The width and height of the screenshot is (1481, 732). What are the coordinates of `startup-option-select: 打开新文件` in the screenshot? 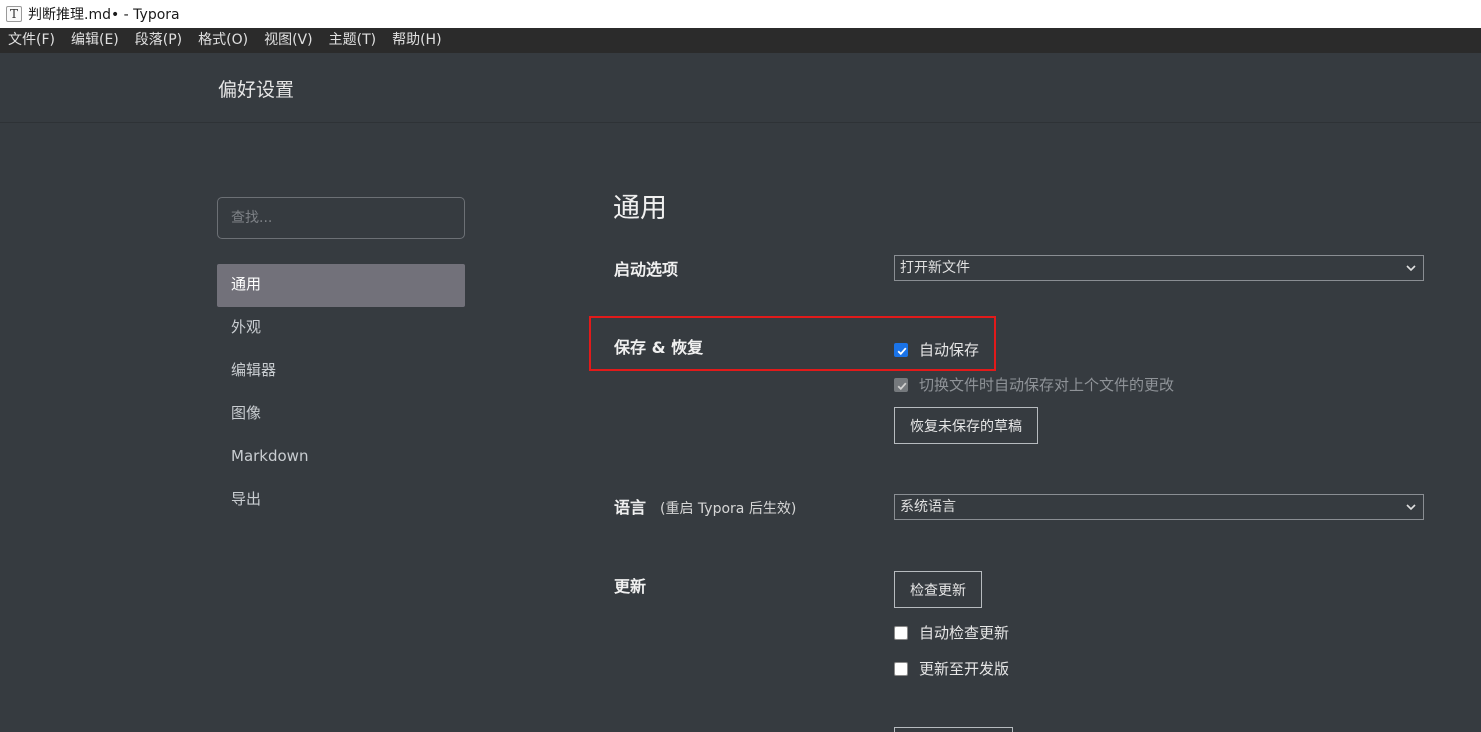 It's located at (1159, 268).